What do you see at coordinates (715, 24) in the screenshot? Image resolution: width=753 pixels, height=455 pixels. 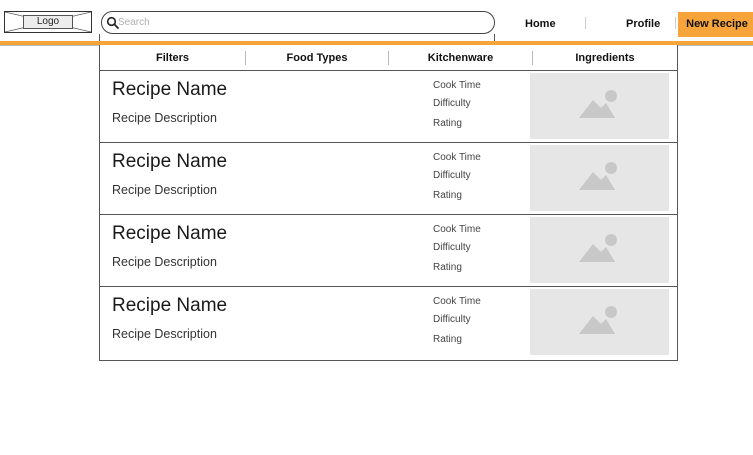 I see `new-recipe-button: New Recipe` at bounding box center [715, 24].